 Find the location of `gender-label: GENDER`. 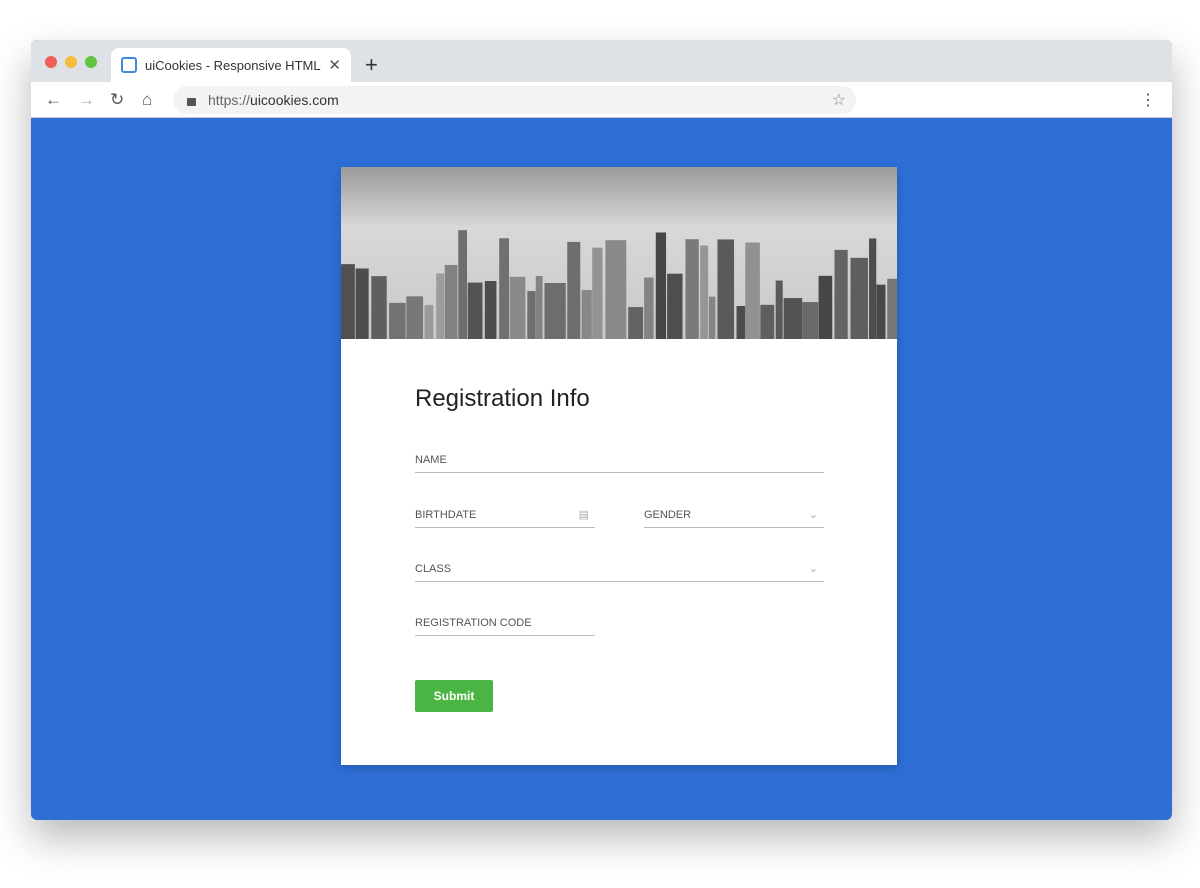

gender-label: GENDER is located at coordinates (668, 514).